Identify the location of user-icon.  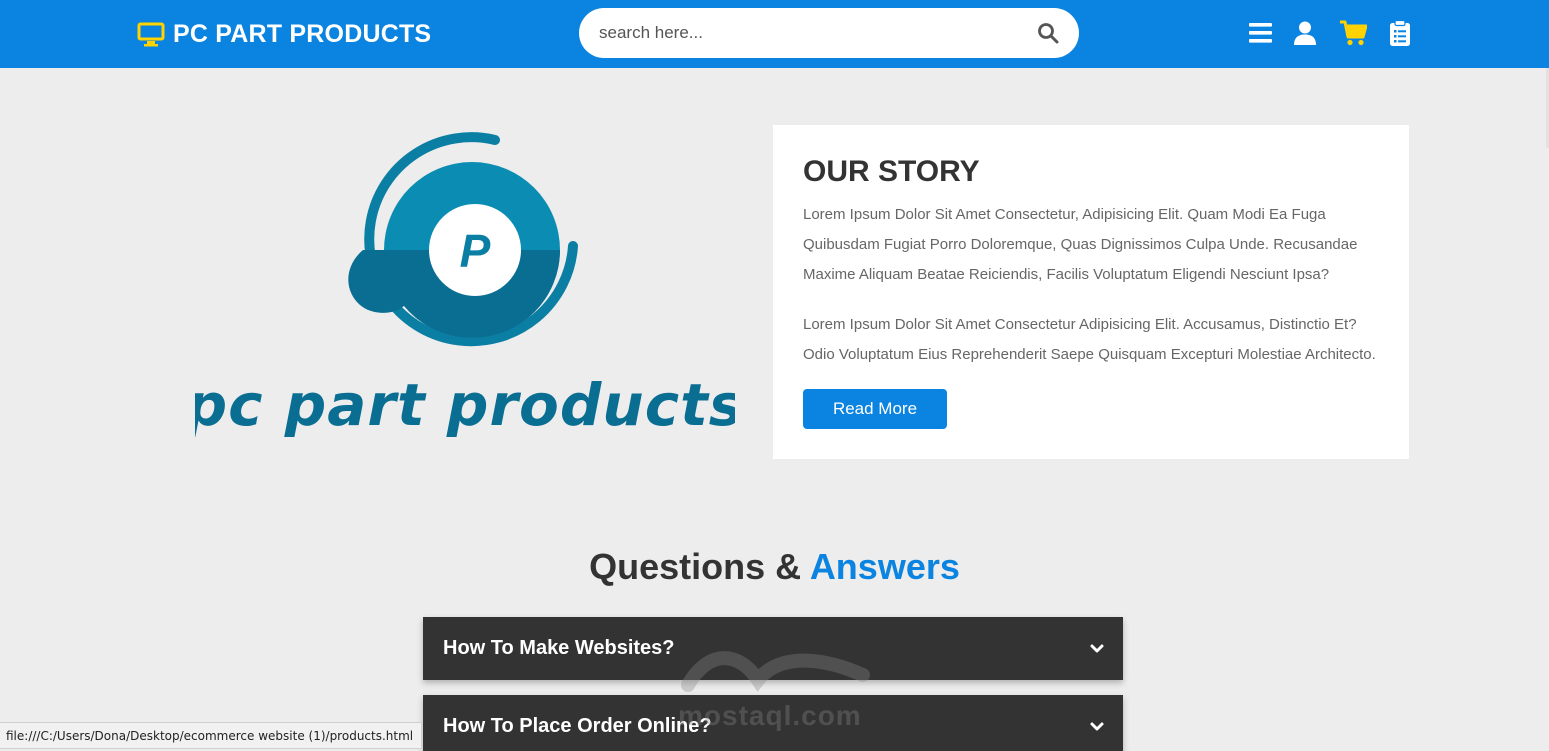
(1305, 33).